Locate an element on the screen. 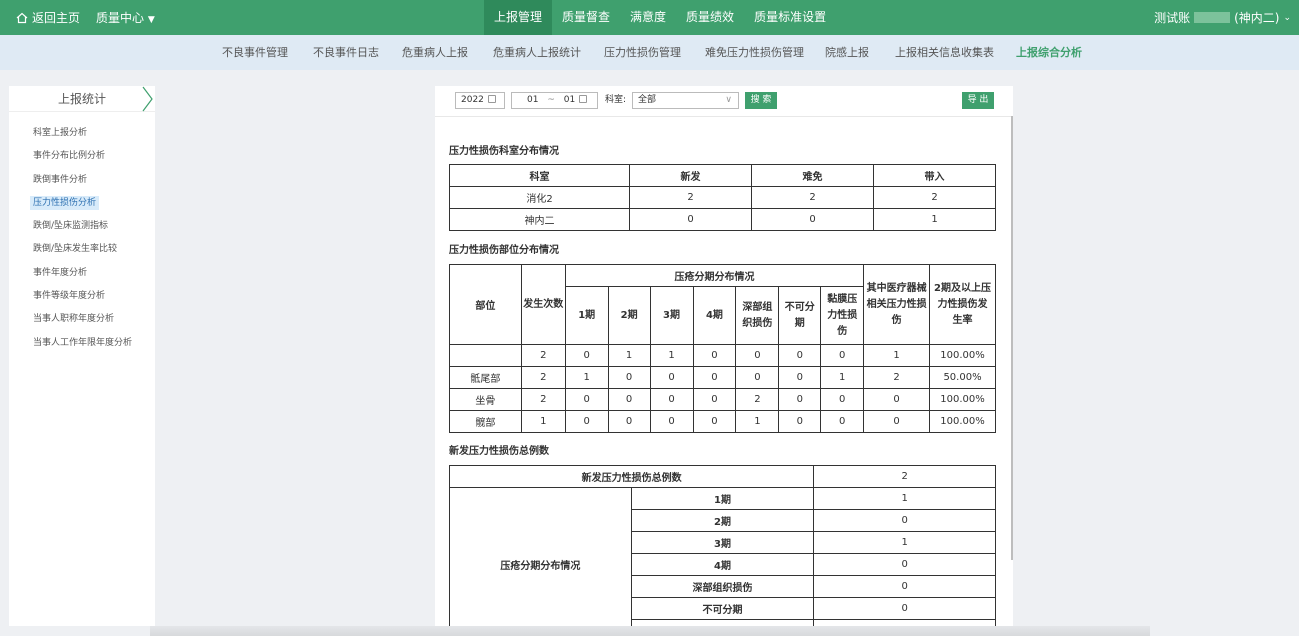 Image resolution: width=1299 pixels, height=636 pixels. sidebar-item: 当事人工作年限年度分析 is located at coordinates (82, 343).